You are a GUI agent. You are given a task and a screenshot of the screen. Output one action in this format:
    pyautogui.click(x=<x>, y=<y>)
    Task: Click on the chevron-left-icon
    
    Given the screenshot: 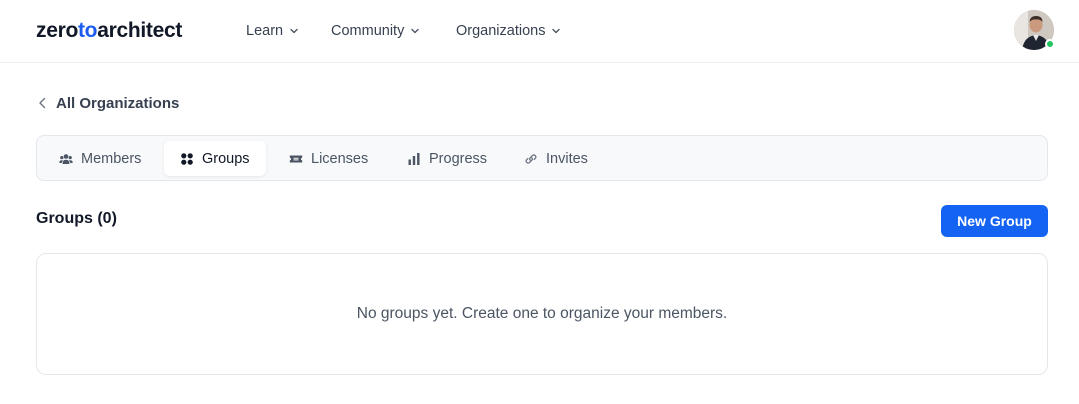 What is the action you would take?
    pyautogui.click(x=42, y=103)
    